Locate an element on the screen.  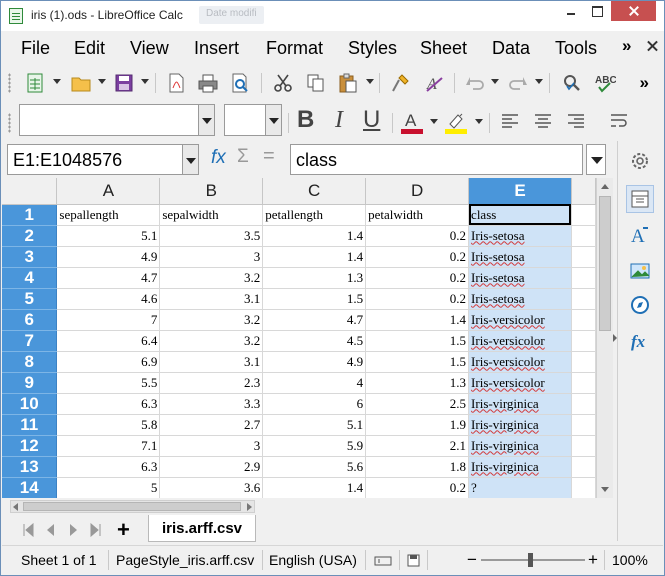
font-name-dropdown-arrow is located at coordinates (206, 120).